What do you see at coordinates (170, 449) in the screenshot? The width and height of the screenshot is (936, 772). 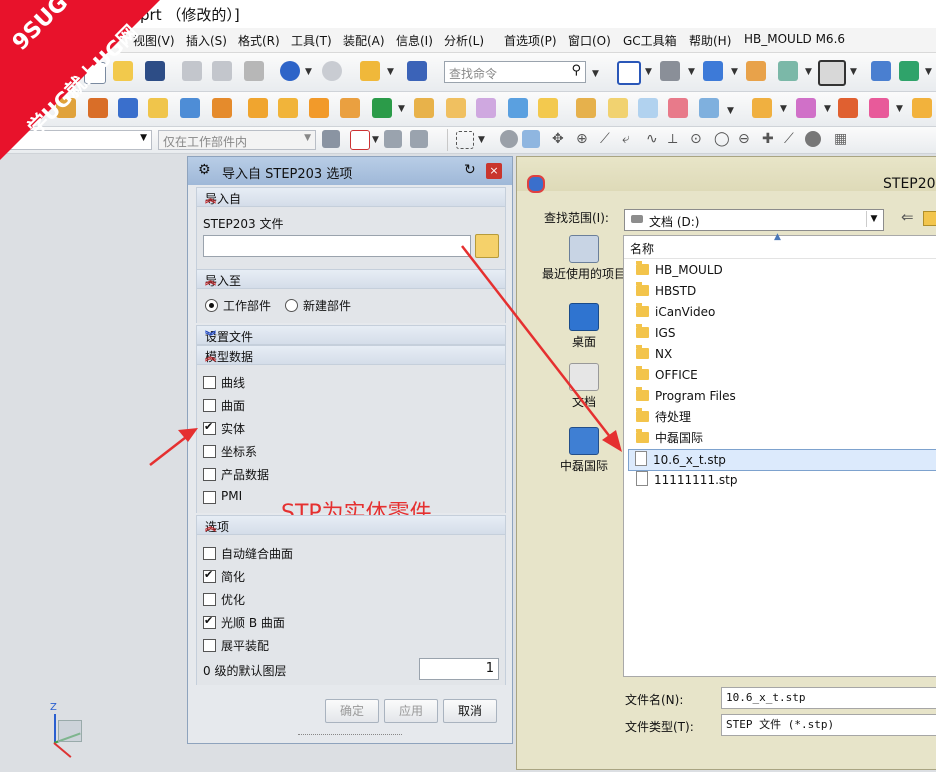 I see `arrow-to-solids` at bounding box center [170, 449].